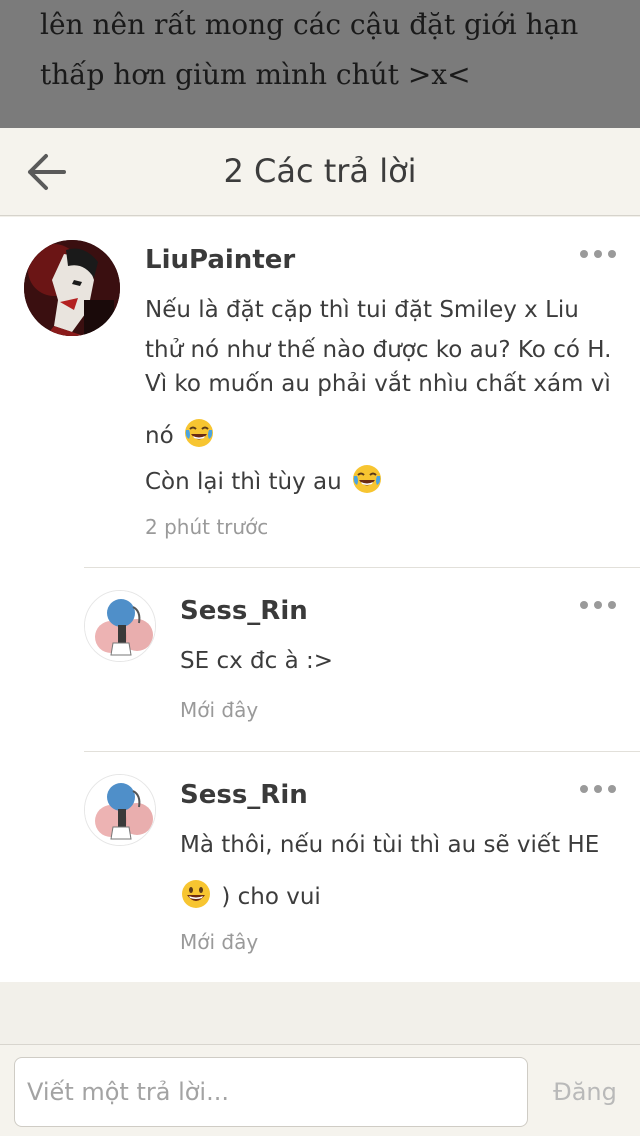 Image resolution: width=640 pixels, height=1136 pixels. Describe the element at coordinates (181, 433) in the screenshot. I see `comment-text-row: nó` at that location.